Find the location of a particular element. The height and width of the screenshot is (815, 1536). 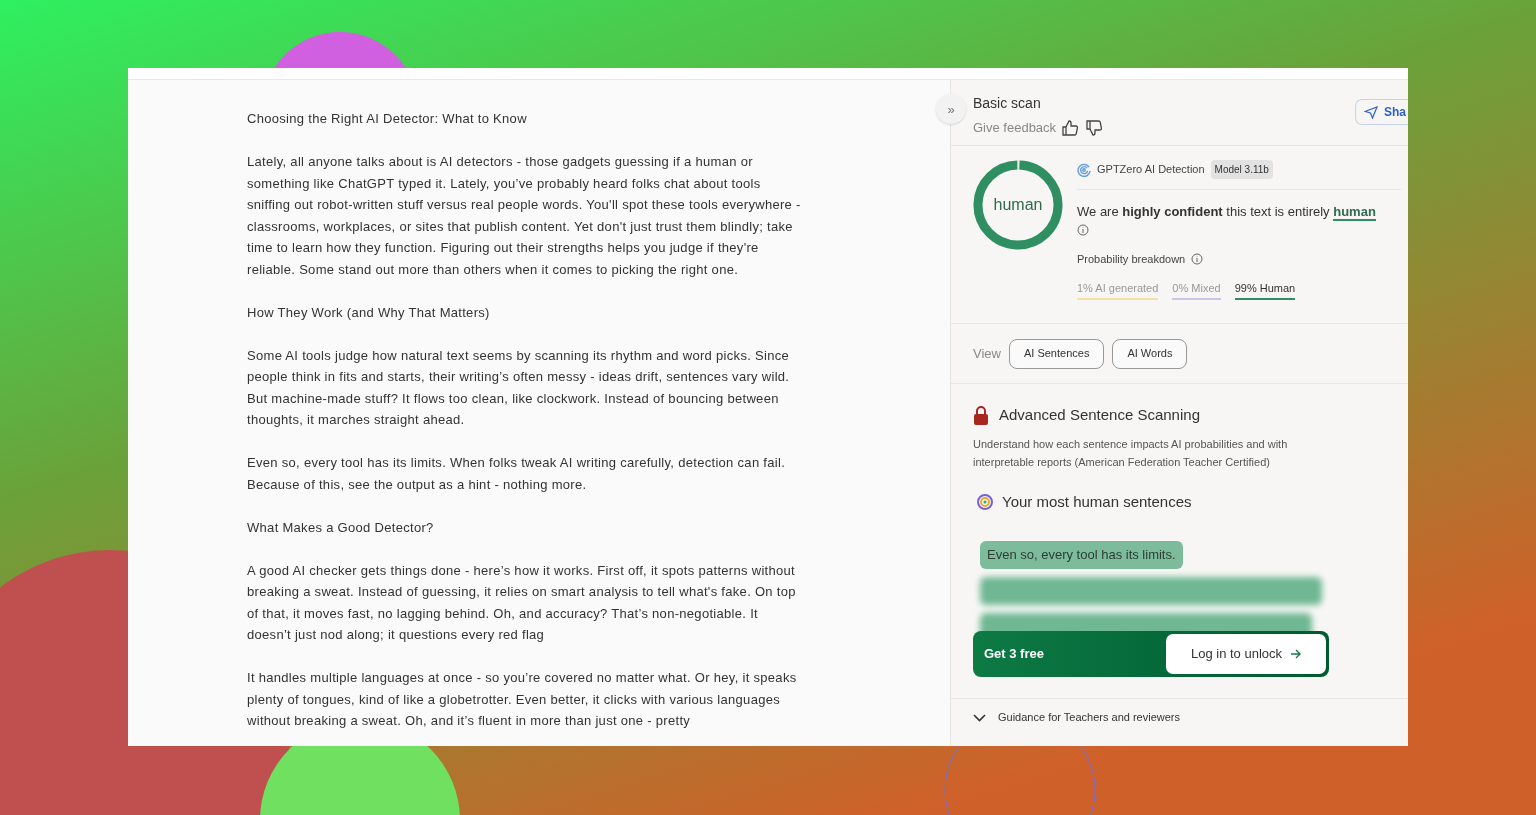

share-button: Sha is located at coordinates (1381, 112).